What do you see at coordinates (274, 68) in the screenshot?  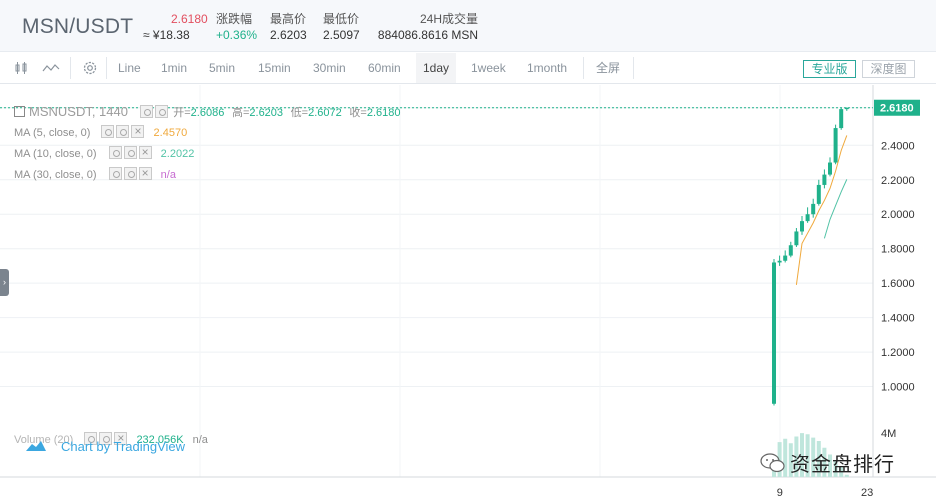 I see `interval-15min: 15min` at bounding box center [274, 68].